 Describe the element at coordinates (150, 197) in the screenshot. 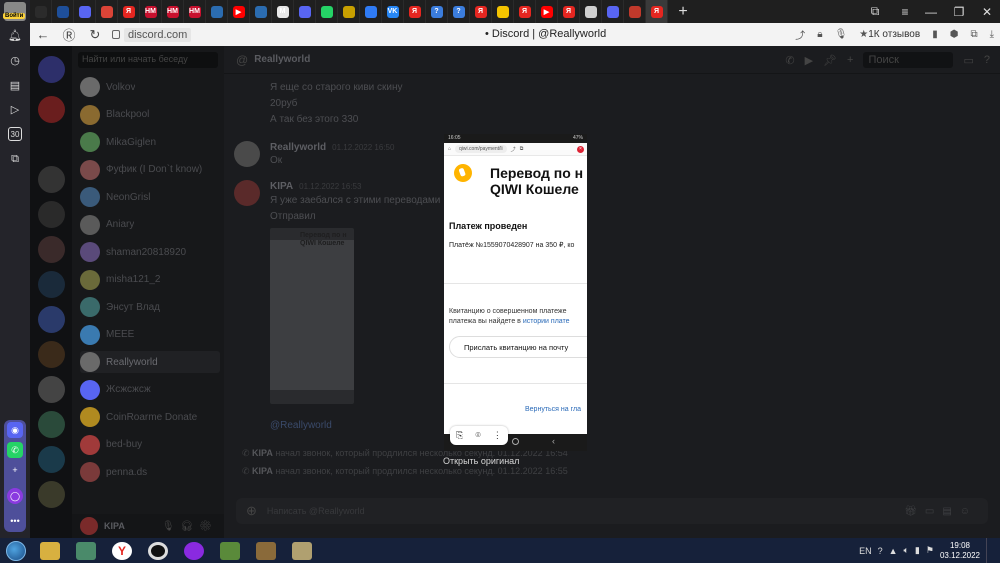

I see `dm-item: NeonGrisl` at that location.